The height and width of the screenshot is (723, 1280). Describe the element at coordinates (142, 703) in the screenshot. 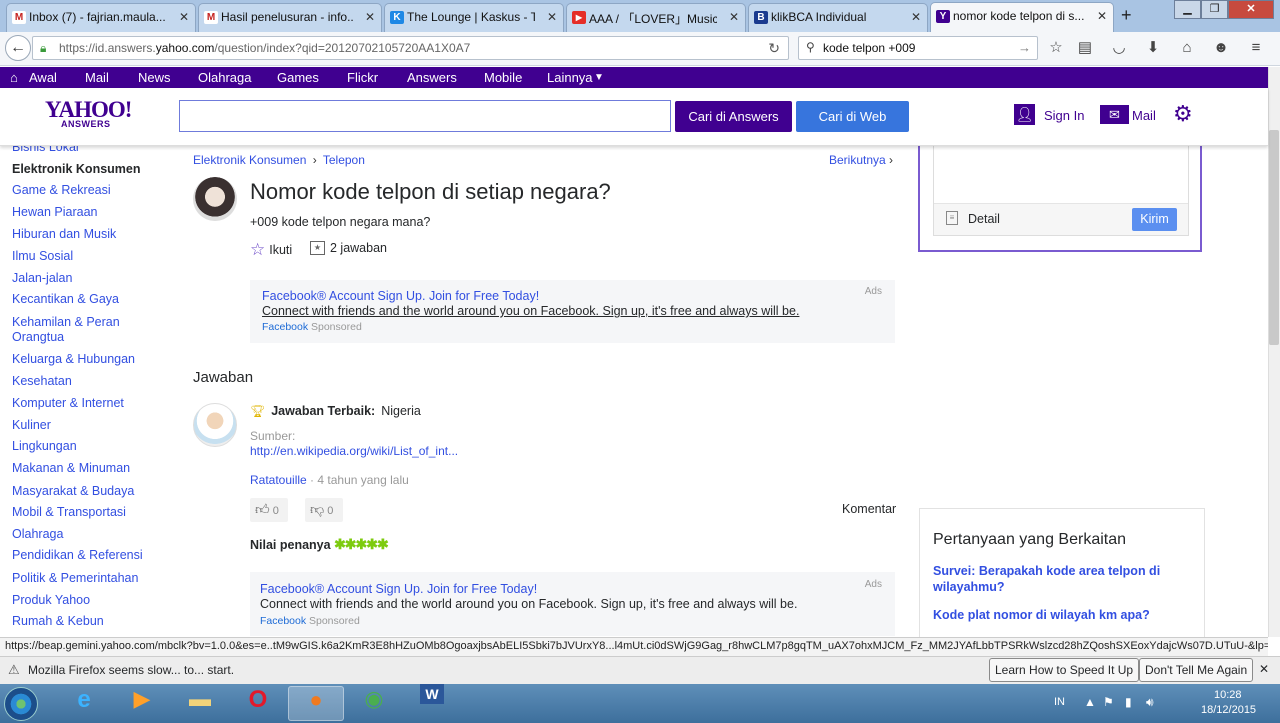

I see `media-player-icon: ▶` at that location.